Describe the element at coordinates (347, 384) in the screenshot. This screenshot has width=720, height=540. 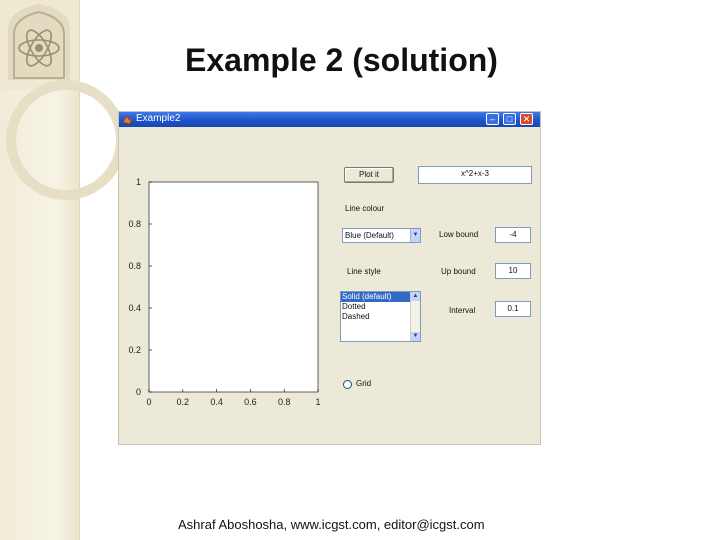
I see `grid-radio-button` at that location.